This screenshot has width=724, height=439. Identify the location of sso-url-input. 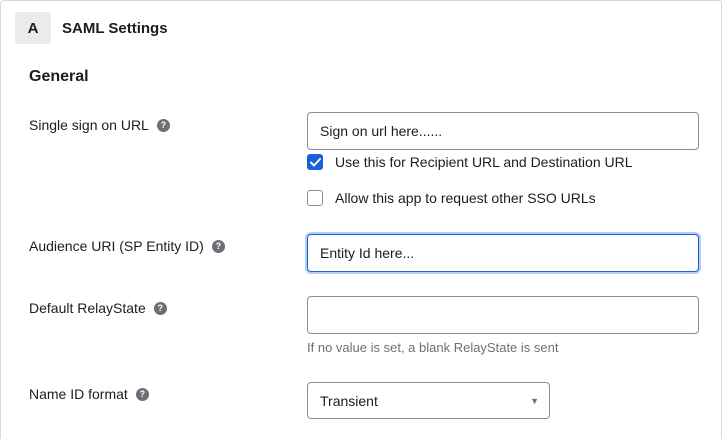
(503, 131).